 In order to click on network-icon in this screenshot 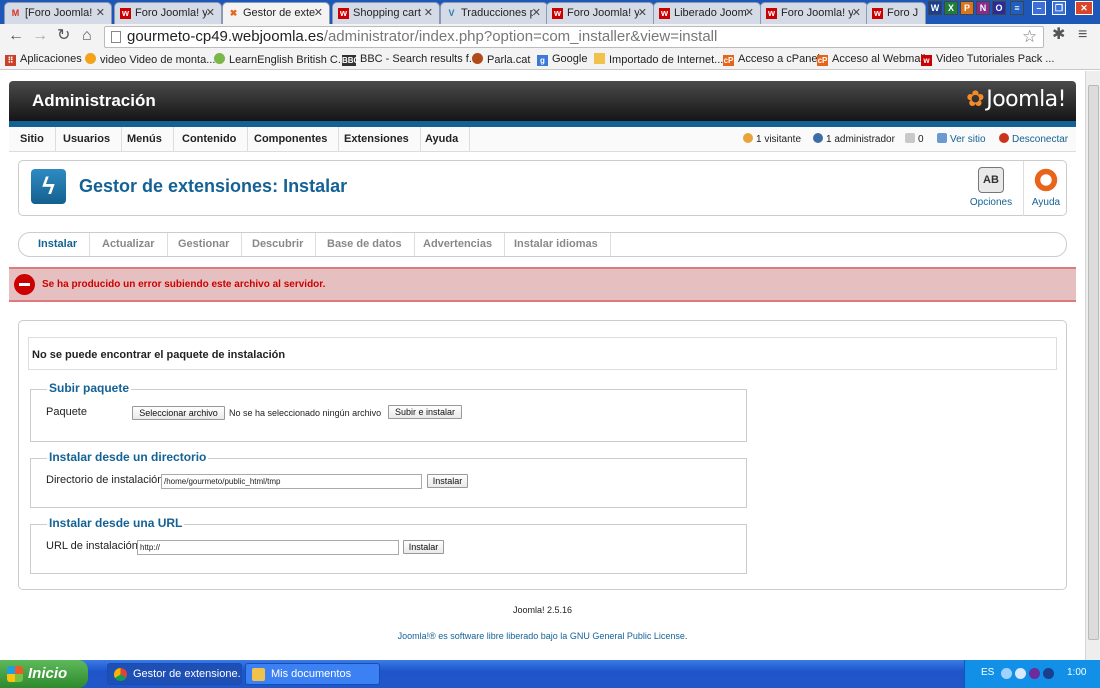, I will do `click(1020, 673)`.